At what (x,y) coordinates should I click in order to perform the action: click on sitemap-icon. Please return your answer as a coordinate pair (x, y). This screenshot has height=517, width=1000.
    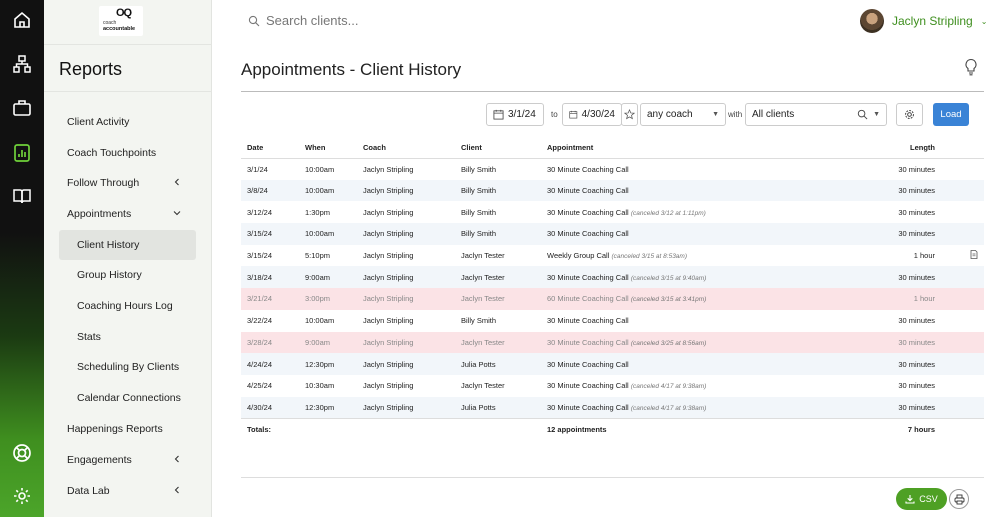
    Looking at the image, I should click on (22, 64).